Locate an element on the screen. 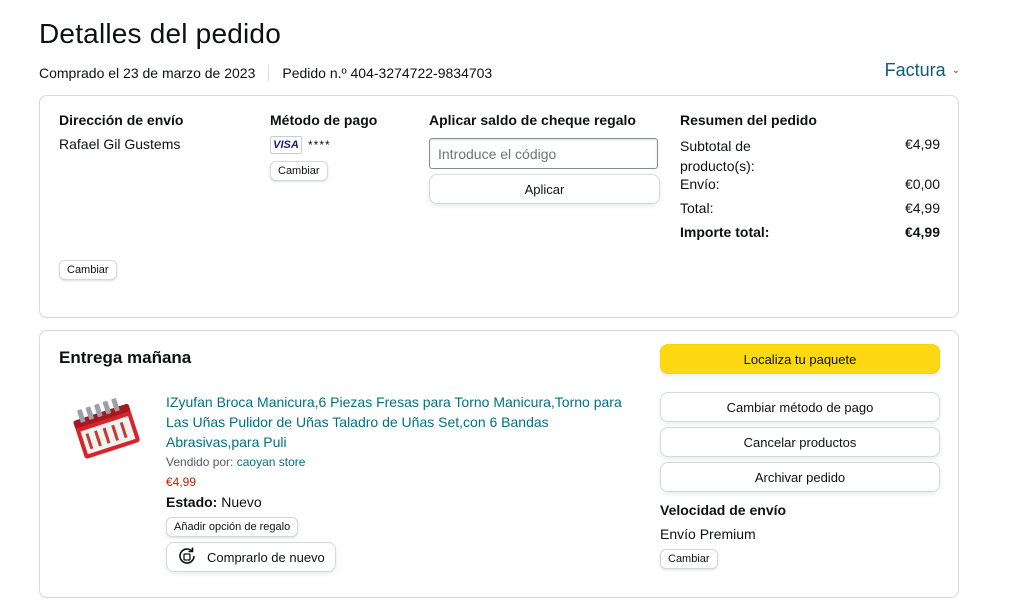 The image size is (1017, 613). summary-label: Subtotal de producto(s): is located at coordinates (717, 156).